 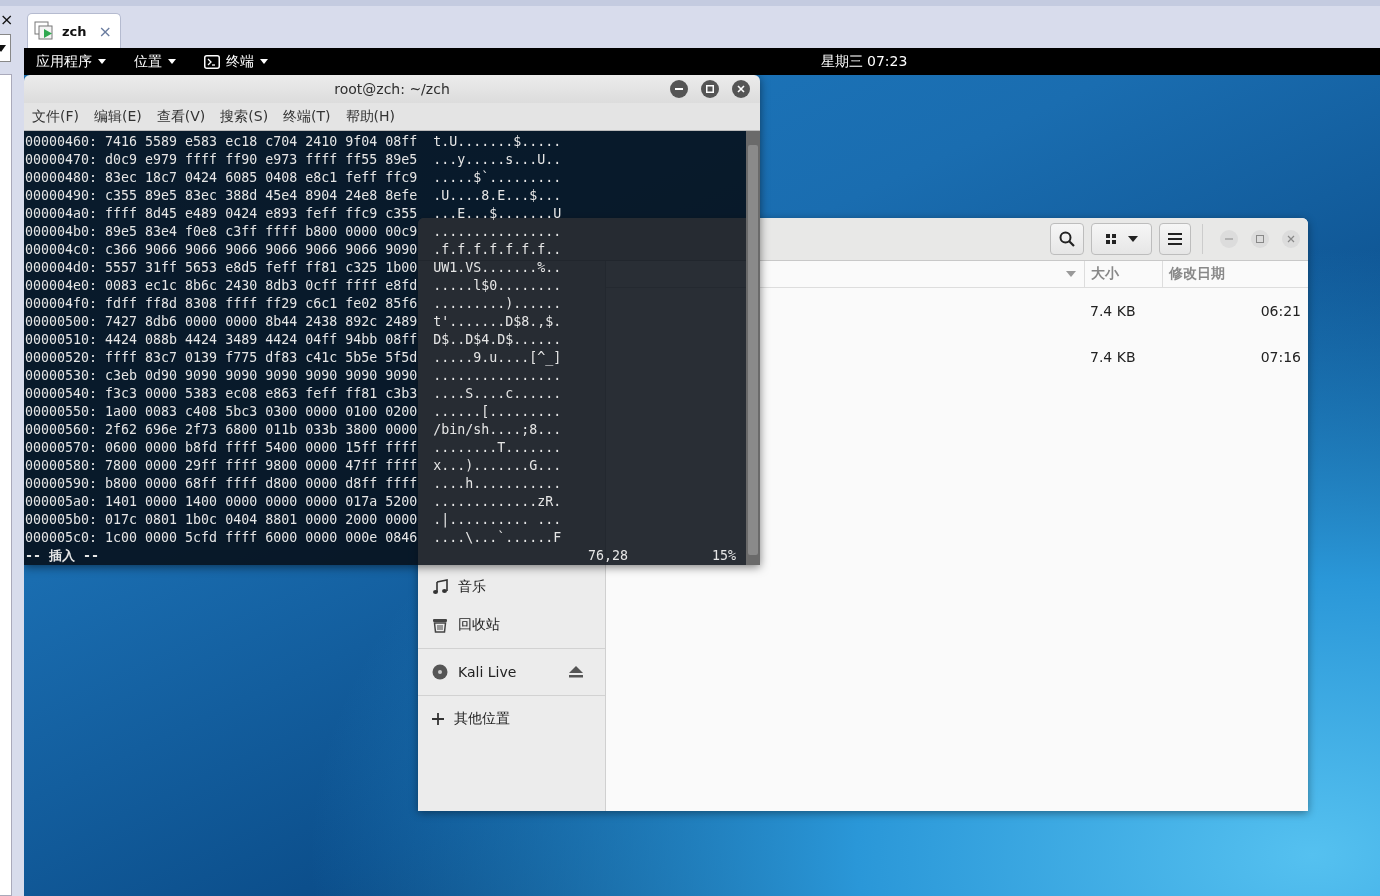 I want to click on disc-icon, so click(x=440, y=672).